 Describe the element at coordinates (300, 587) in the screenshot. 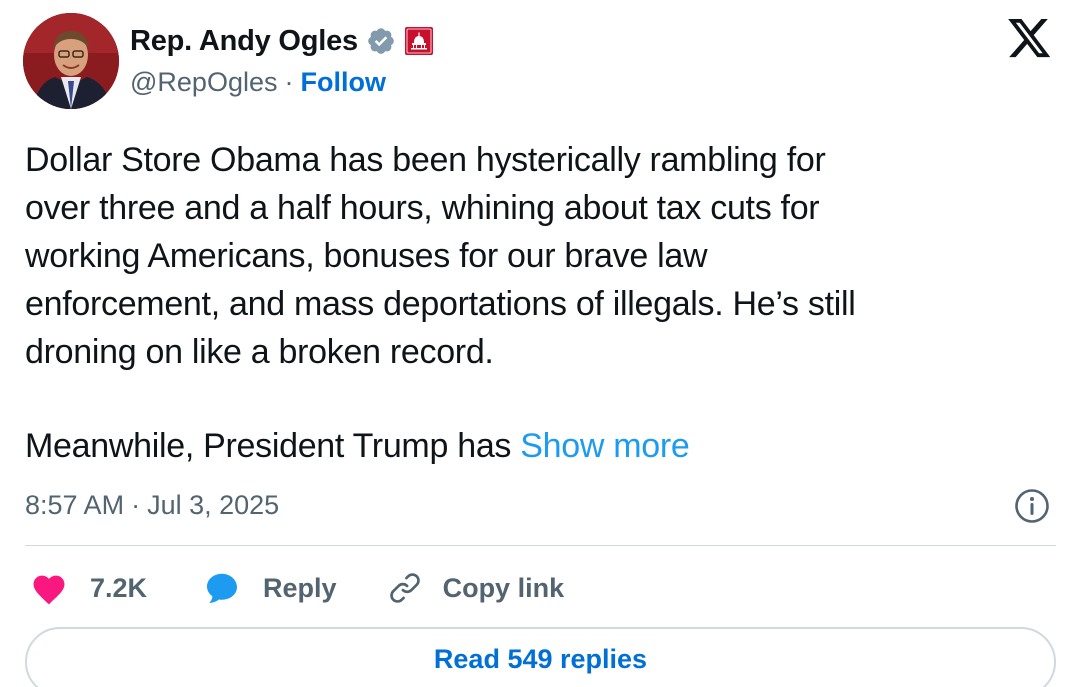

I see `reply-label: Reply` at that location.